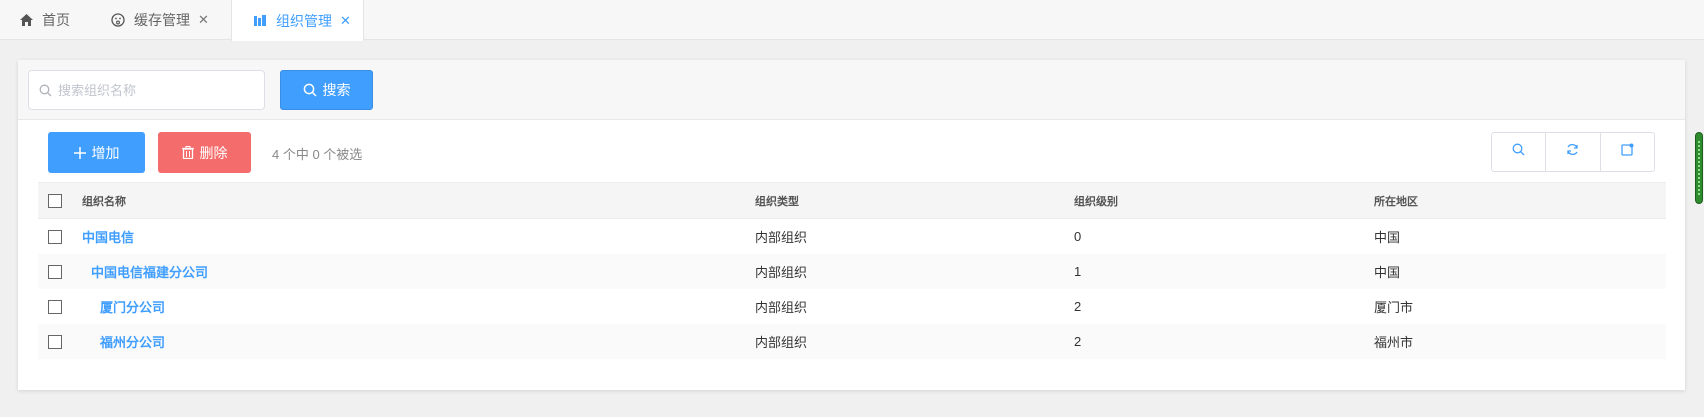 This screenshot has width=1704, height=417. Describe the element at coordinates (851, 90) in the screenshot. I see `search-bar: 搜索` at that location.